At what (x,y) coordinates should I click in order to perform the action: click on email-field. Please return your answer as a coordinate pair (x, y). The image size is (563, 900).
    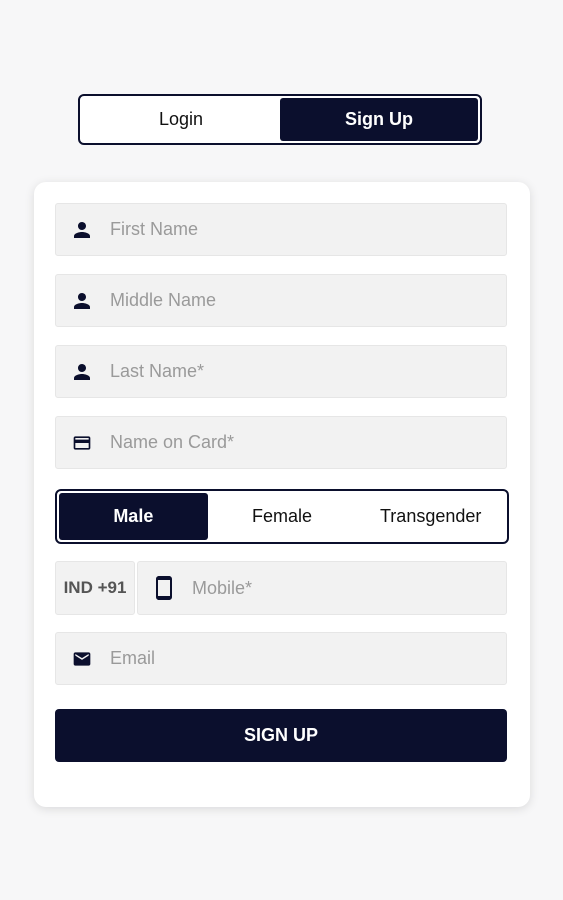
    Looking at the image, I should click on (281, 658).